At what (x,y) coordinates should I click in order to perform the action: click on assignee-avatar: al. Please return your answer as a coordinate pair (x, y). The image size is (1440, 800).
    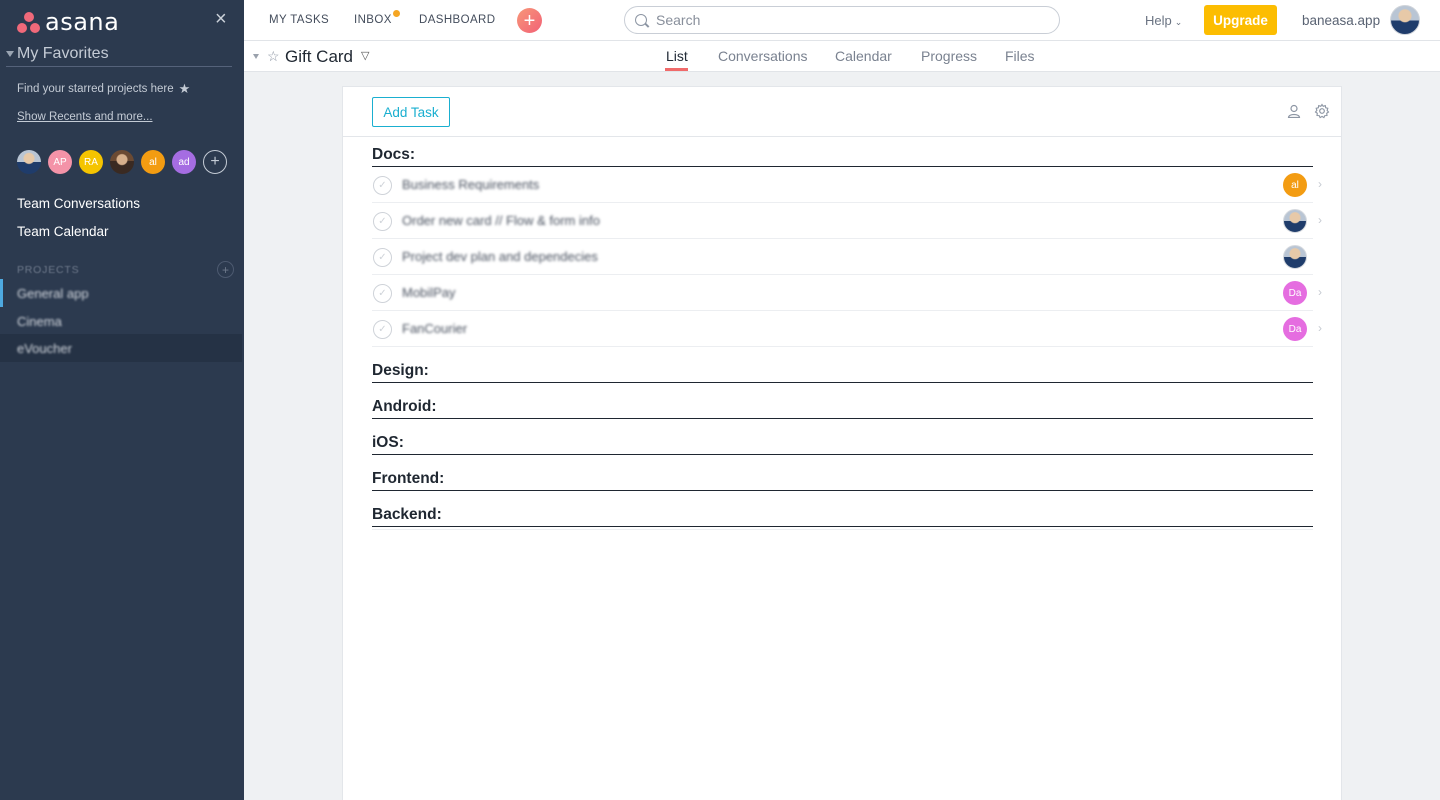
    Looking at the image, I should click on (1295, 185).